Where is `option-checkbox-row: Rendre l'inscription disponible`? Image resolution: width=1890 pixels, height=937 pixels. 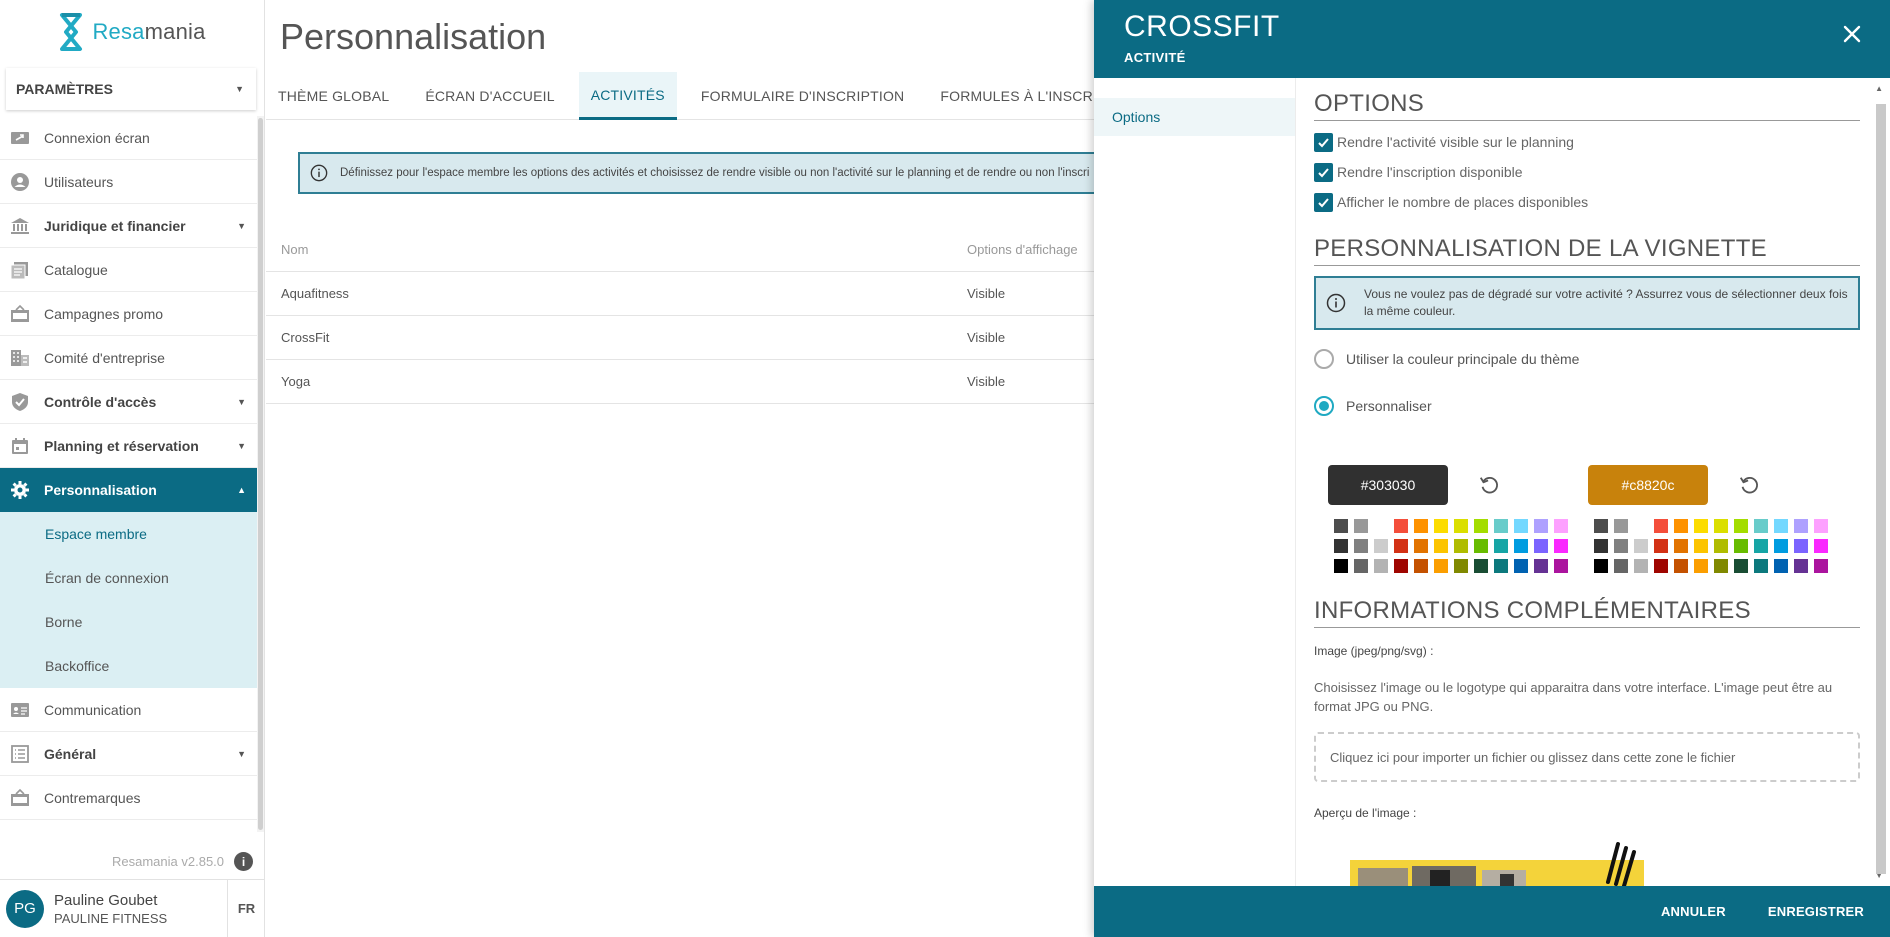
option-checkbox-row: Rendre l'inscription disponible is located at coordinates (1587, 172).